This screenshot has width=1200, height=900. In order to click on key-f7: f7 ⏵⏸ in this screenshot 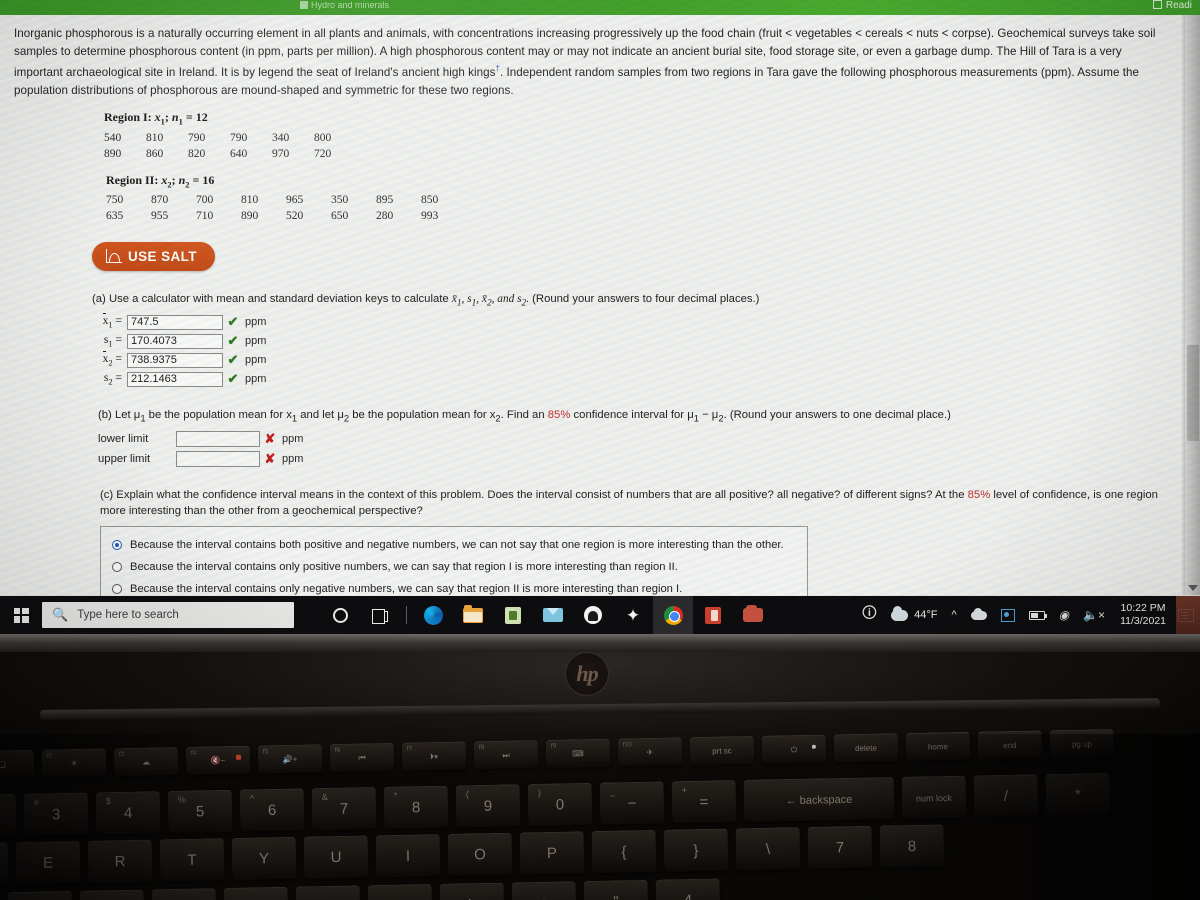, I will do `click(434, 756)`.